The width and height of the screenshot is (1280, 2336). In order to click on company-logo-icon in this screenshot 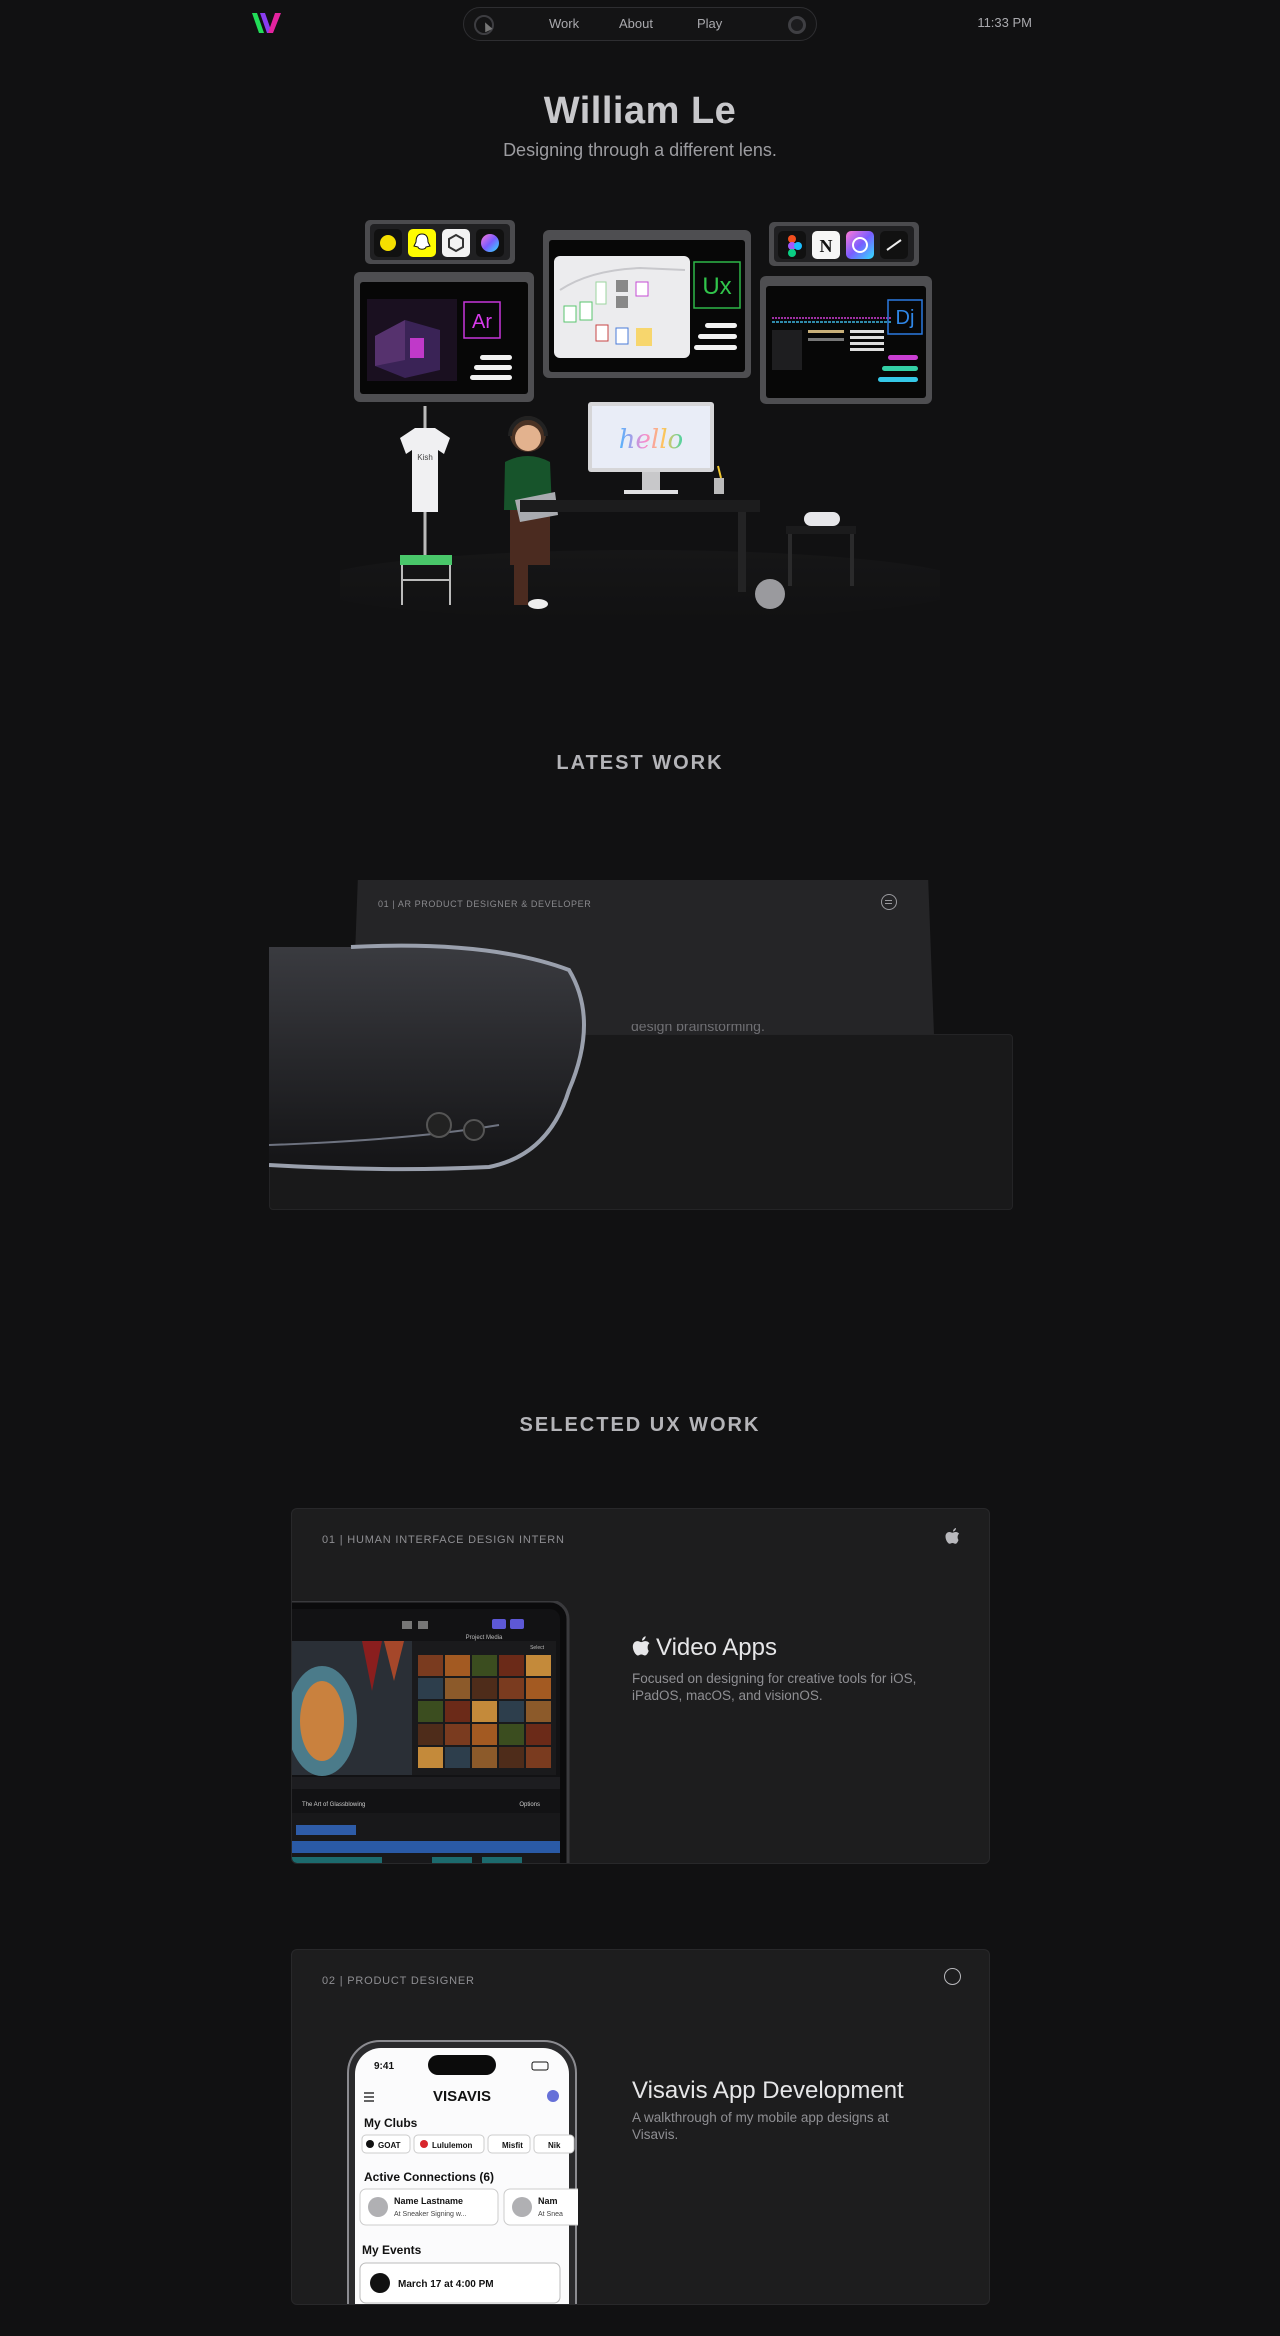, I will do `click(889, 902)`.